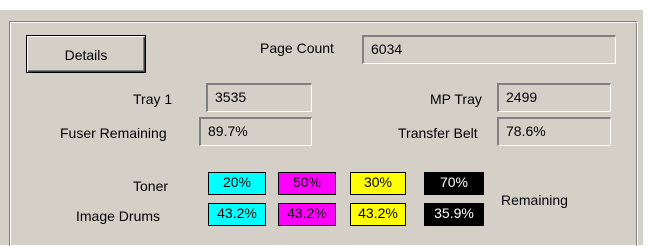  Describe the element at coordinates (378, 214) in the screenshot. I see `drum-yellow-swatch: 43.2%` at that location.